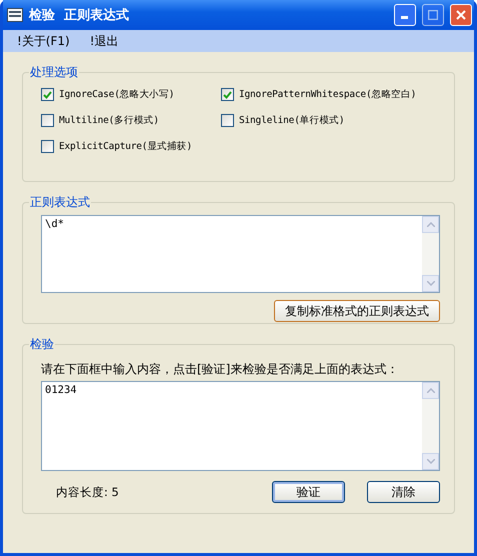 The height and width of the screenshot is (556, 477). What do you see at coordinates (327, 94) in the screenshot?
I see `checkbox-label: IgnorePatternWhitespace(忽略空白)` at bounding box center [327, 94].